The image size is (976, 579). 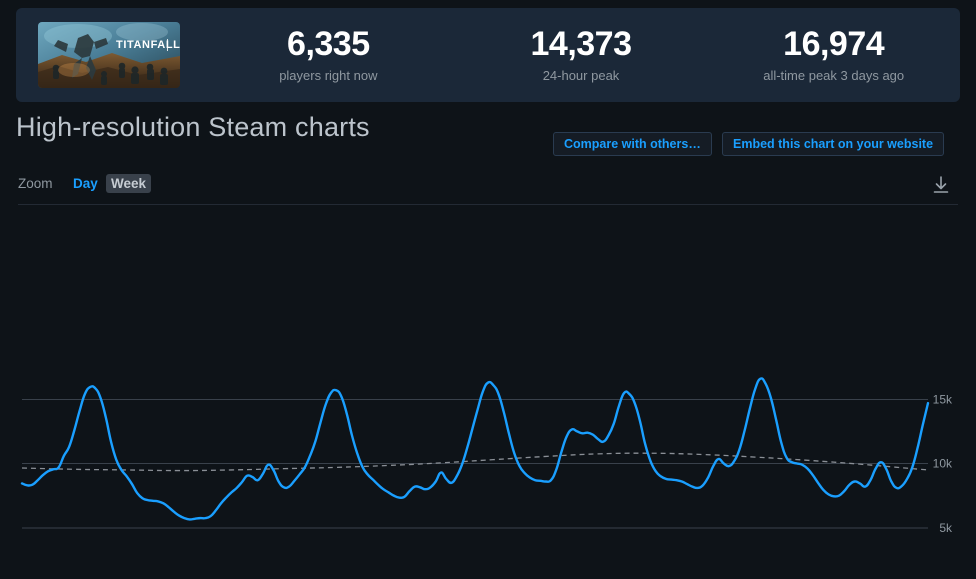 I want to click on chart-y-axis-labels: 05k10k15k, so click(x=943, y=463).